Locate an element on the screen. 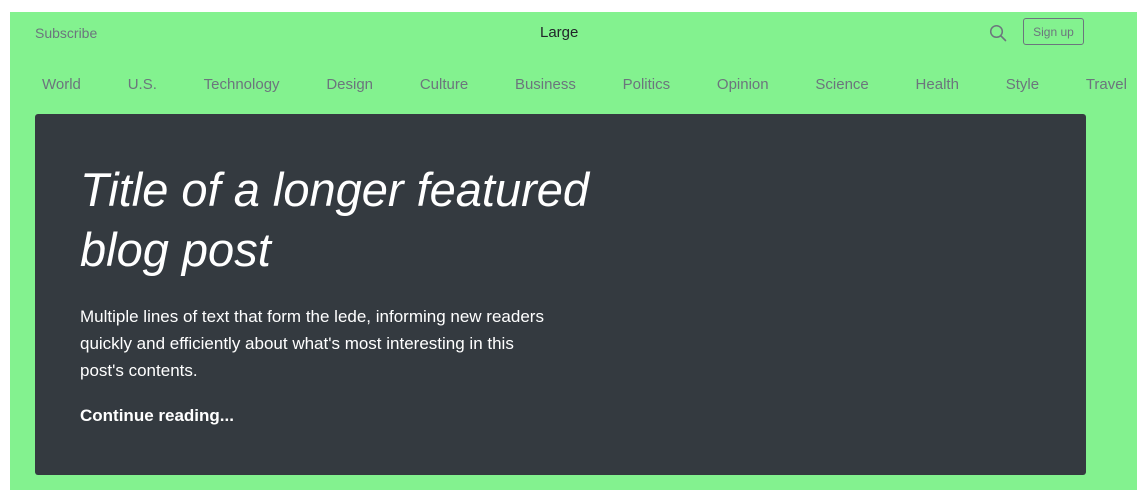  featured-post-title: Title of a longer featured blog post is located at coordinates (335, 219).